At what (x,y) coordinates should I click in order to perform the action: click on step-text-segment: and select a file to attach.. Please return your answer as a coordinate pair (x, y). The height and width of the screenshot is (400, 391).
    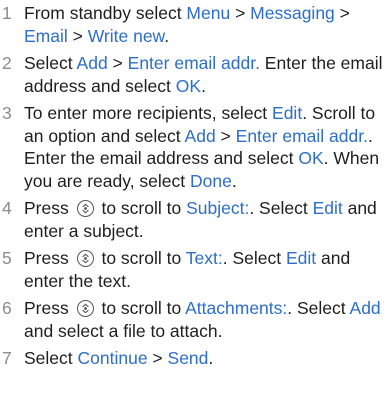
    Looking at the image, I should click on (123, 330).